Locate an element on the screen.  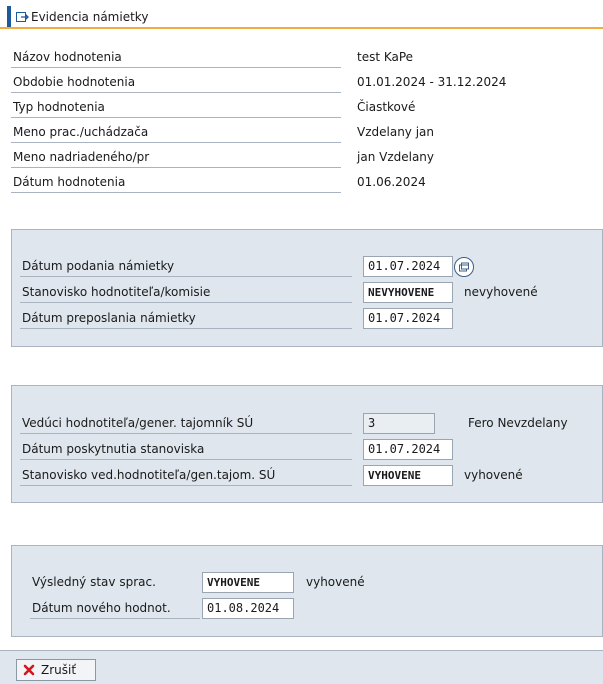
label-evaluation-date: Dátum hodnotenia is located at coordinates (176, 182).